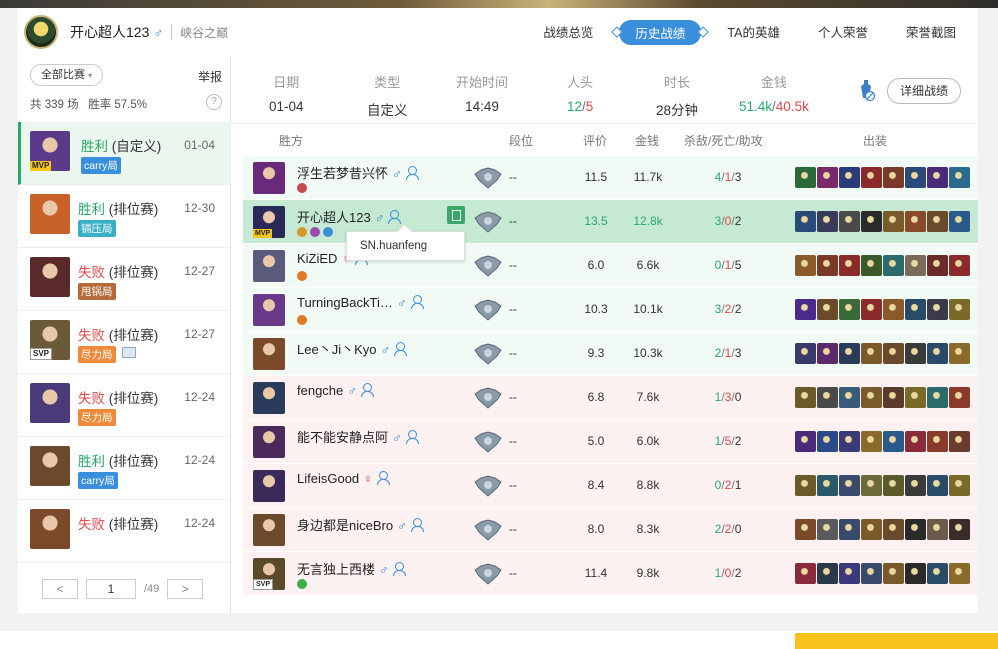 The height and width of the screenshot is (649, 998). What do you see at coordinates (60, 589) in the screenshot?
I see `prev-page-button: <` at bounding box center [60, 589].